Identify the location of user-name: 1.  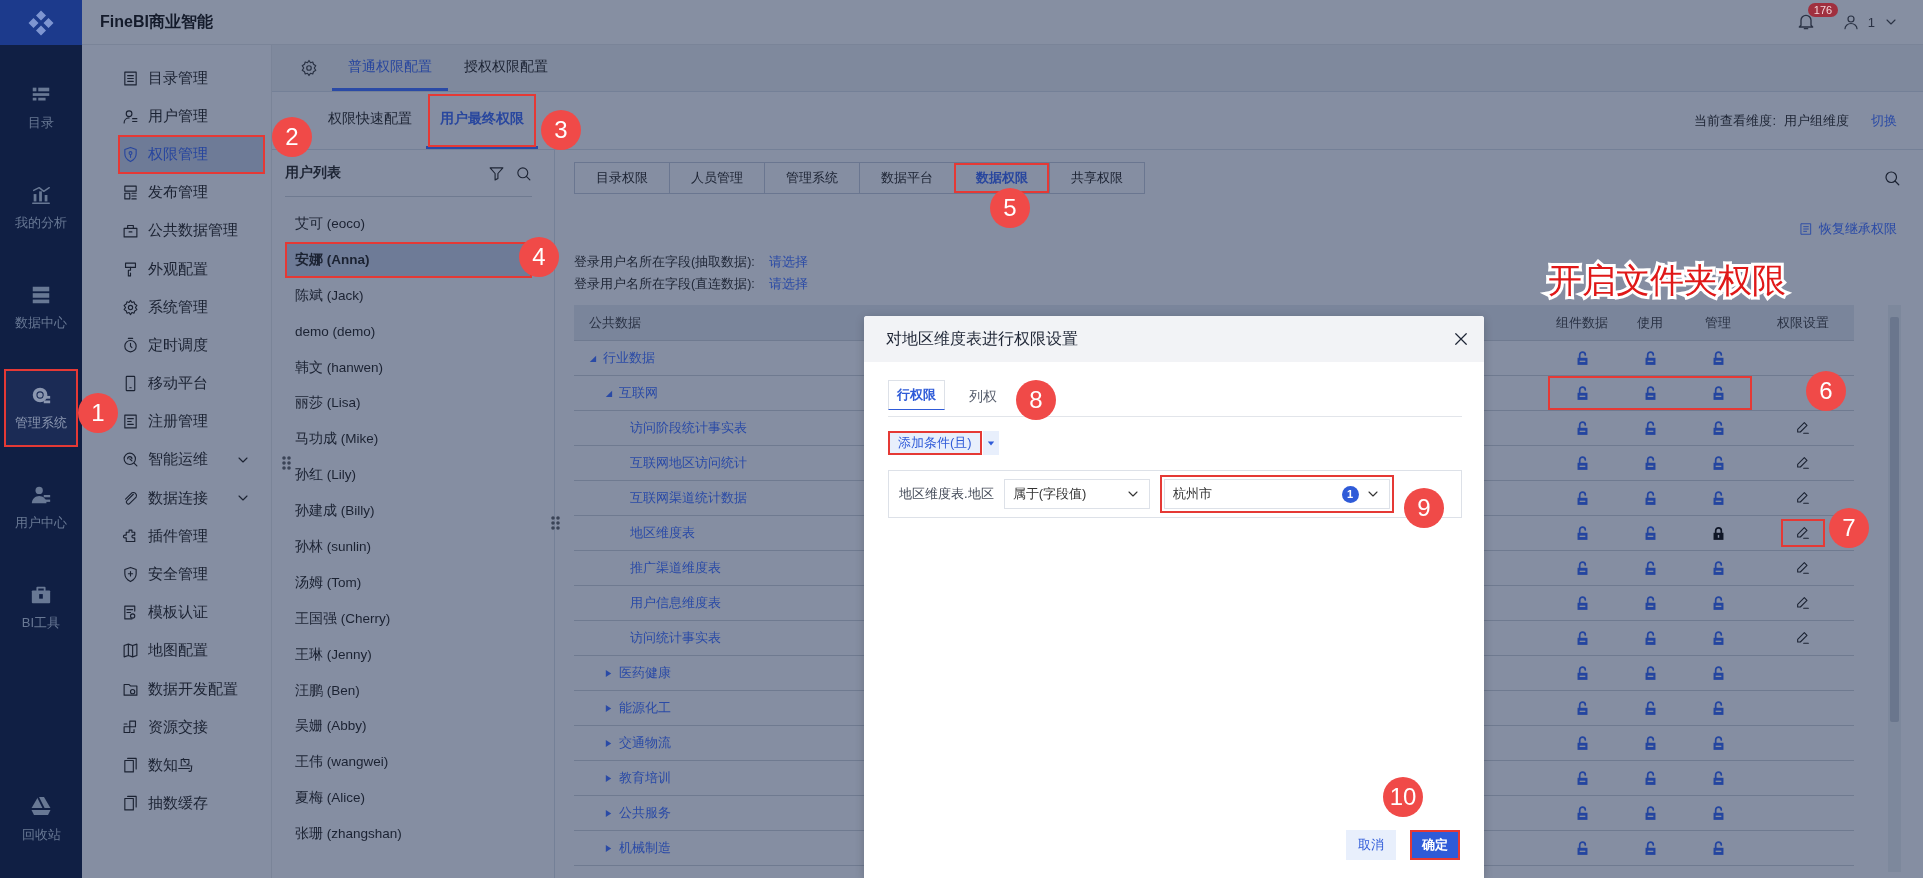
(1871, 22).